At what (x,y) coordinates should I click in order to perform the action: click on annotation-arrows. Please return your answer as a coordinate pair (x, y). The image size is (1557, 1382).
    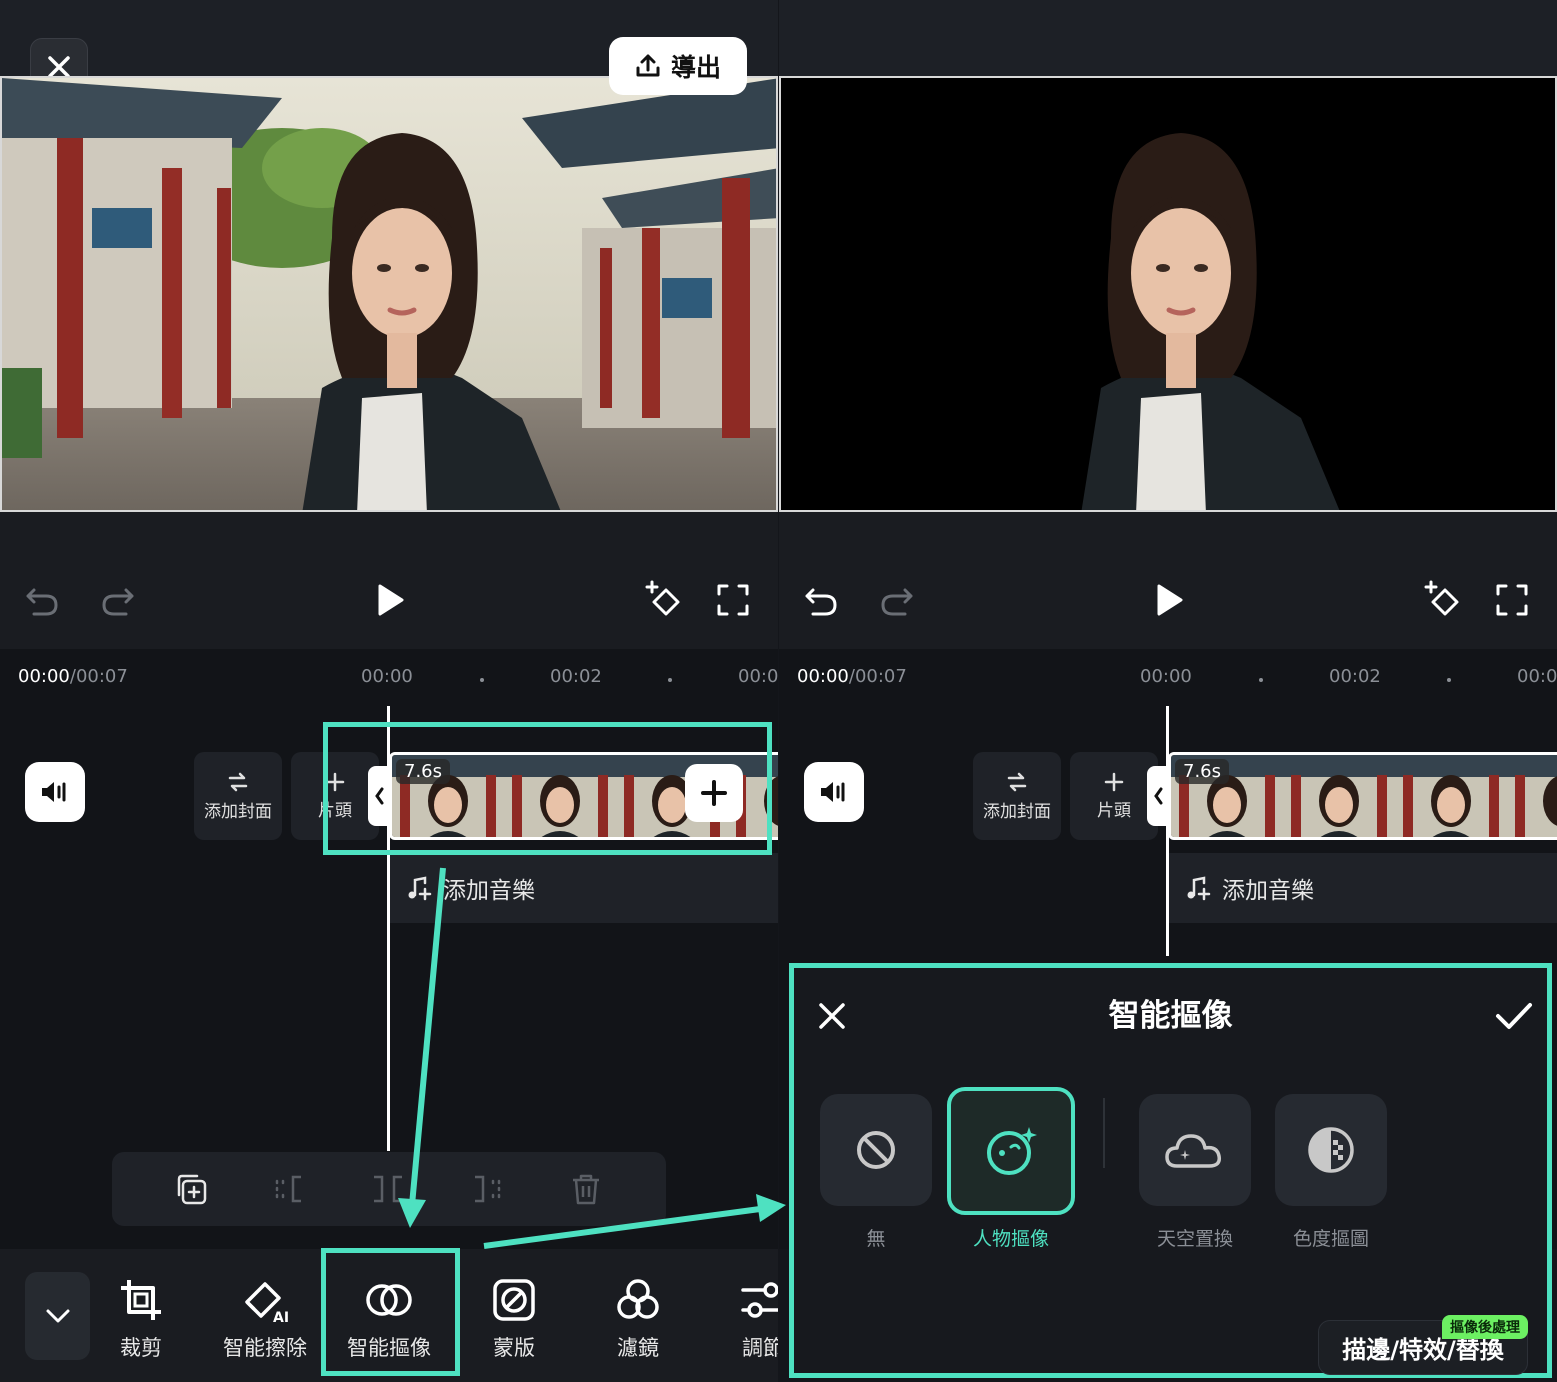
    Looking at the image, I should click on (592, 1058).